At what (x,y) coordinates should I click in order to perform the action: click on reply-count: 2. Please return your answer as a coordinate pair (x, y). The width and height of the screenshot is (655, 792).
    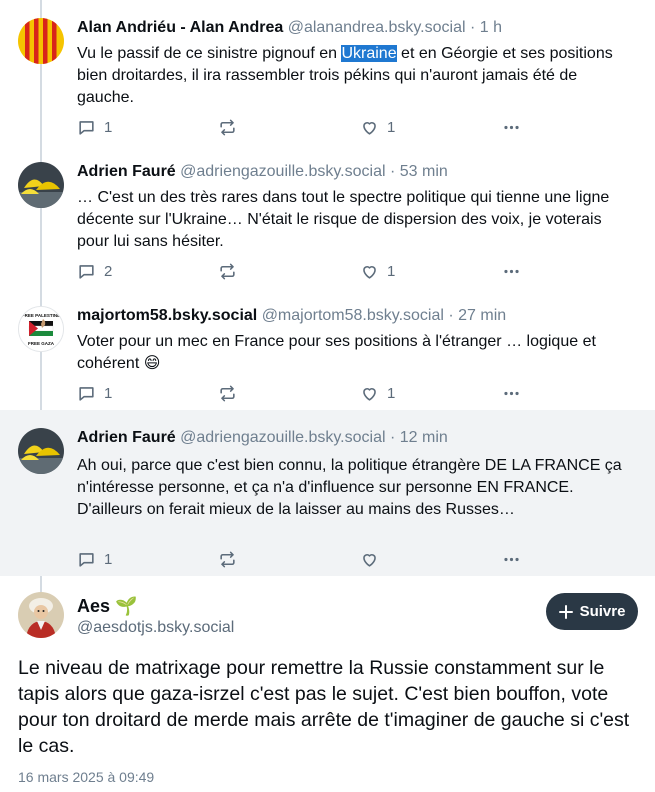
    Looking at the image, I should click on (108, 271).